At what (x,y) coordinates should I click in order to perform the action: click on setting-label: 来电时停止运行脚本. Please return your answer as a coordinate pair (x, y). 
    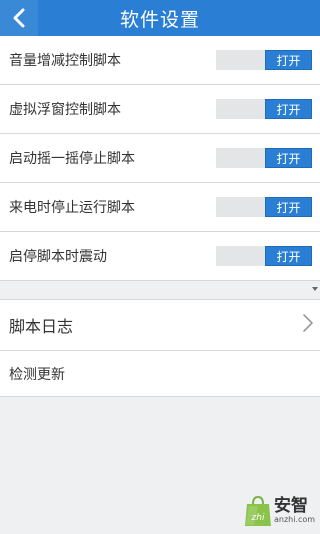
    Looking at the image, I should click on (72, 208).